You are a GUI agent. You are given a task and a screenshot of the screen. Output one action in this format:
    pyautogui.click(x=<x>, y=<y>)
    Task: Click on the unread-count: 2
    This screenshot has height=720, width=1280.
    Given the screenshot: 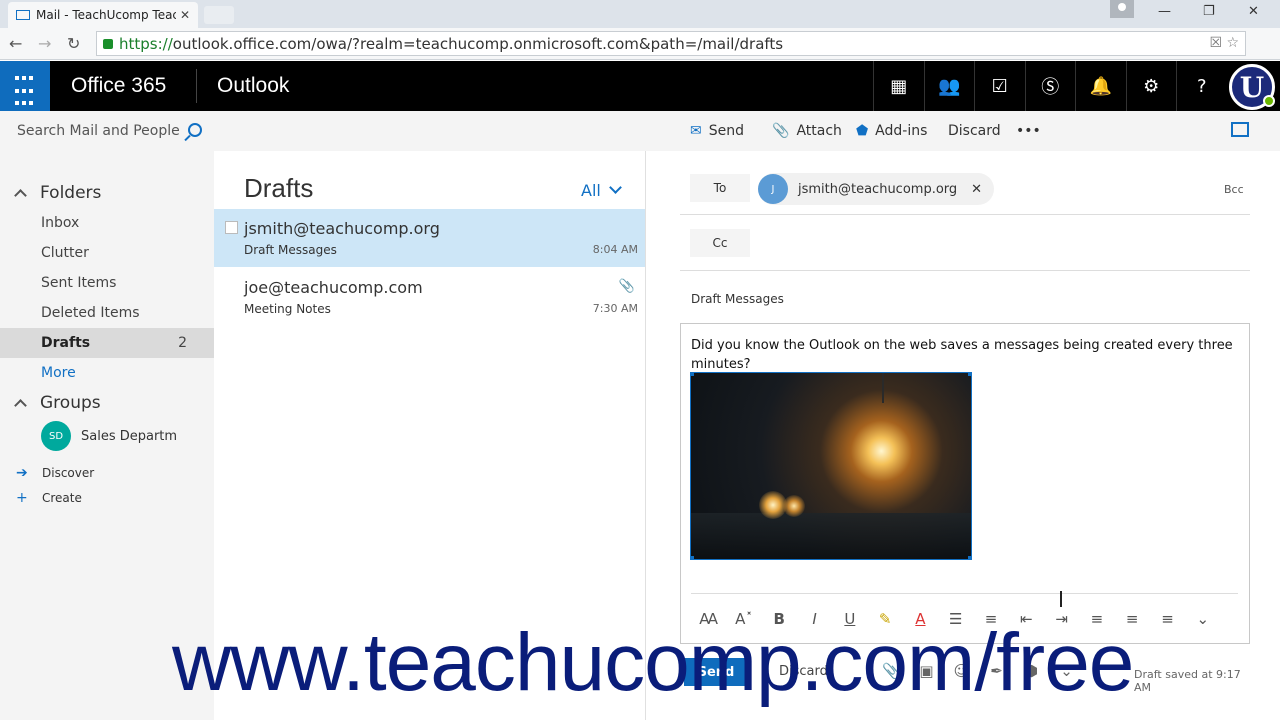 What is the action you would take?
    pyautogui.click(x=182, y=343)
    